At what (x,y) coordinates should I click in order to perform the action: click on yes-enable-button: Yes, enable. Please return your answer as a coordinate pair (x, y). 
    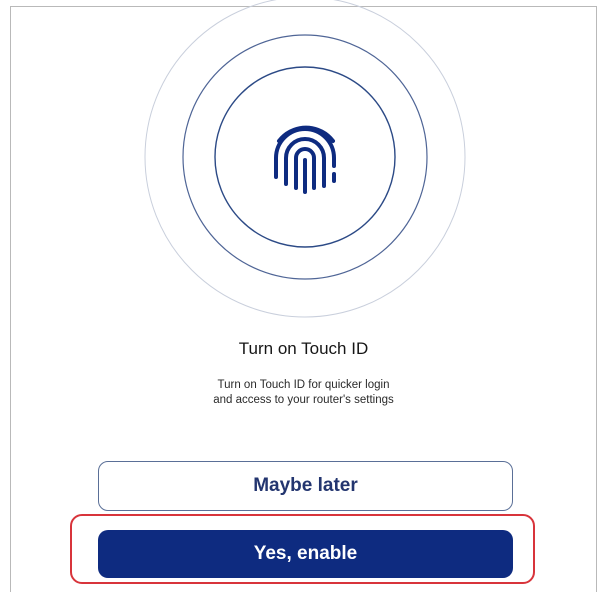
    Looking at the image, I should click on (305, 554).